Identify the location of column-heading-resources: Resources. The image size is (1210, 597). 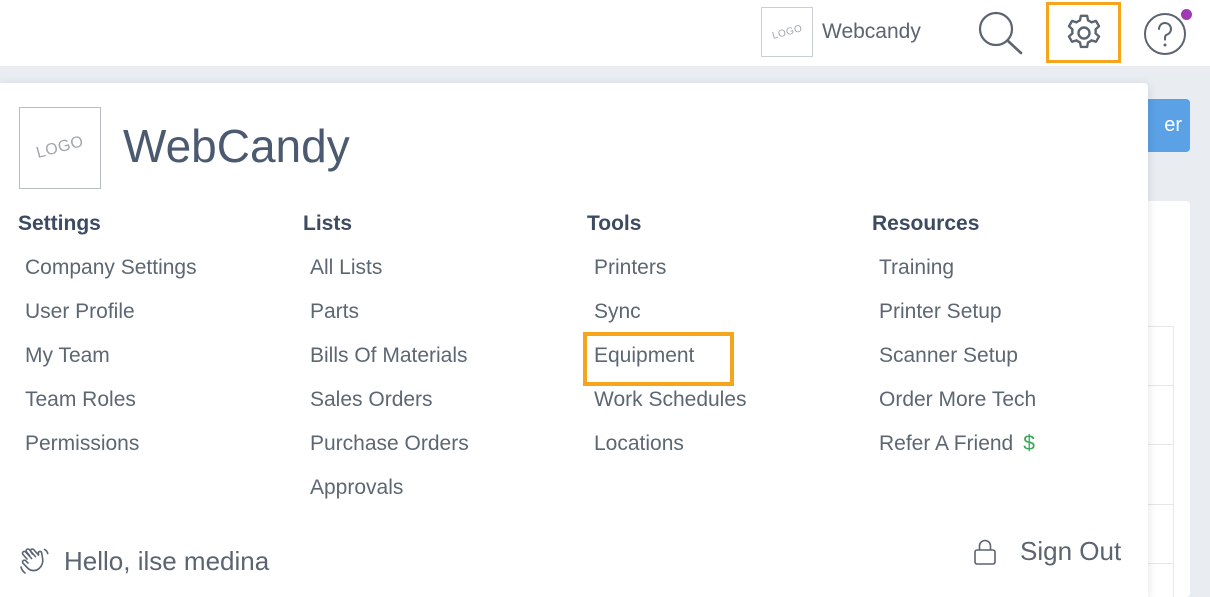
(926, 223).